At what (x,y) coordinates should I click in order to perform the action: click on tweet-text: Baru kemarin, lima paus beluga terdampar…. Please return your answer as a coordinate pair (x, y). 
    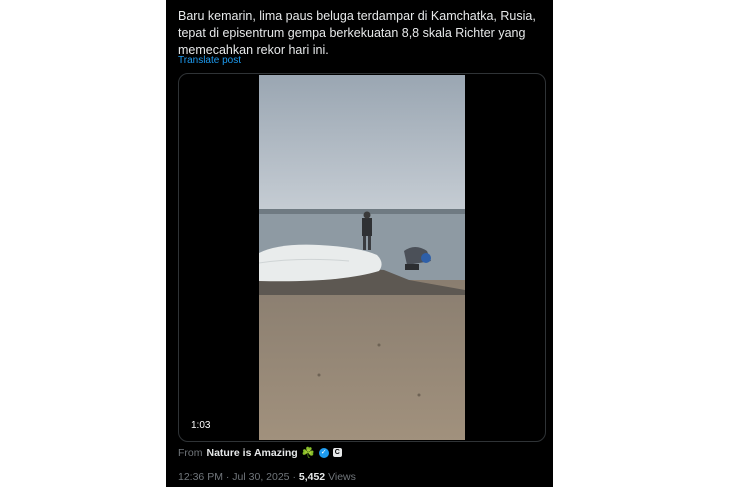
    Looking at the image, I should click on (357, 33).